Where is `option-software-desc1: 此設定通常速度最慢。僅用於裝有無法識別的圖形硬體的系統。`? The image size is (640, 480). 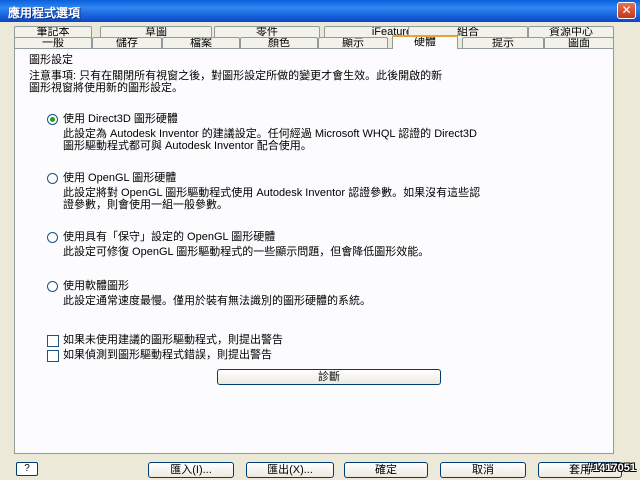 option-software-desc1: 此設定通常速度最慢。僅用於裝有無法識別的圖形硬體的系統。 is located at coordinates (217, 301).